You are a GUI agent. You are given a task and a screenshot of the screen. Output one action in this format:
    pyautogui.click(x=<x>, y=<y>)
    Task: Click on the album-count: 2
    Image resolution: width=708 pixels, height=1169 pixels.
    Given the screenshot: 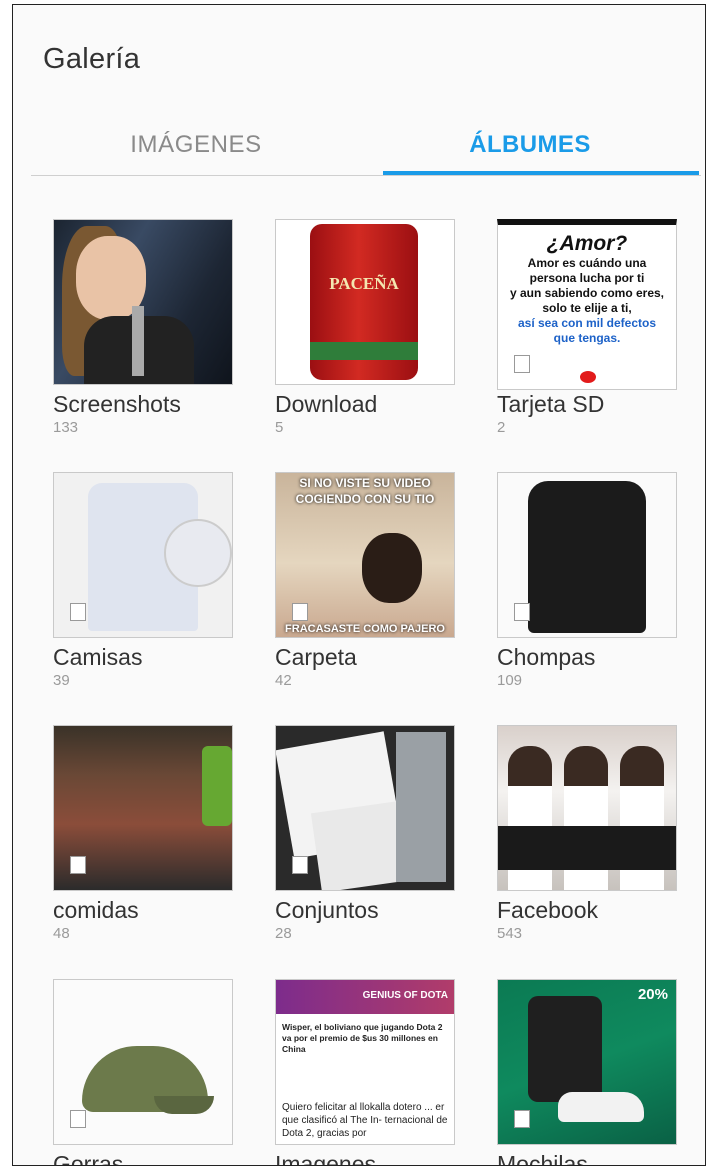 What is the action you would take?
    pyautogui.click(x=501, y=427)
    